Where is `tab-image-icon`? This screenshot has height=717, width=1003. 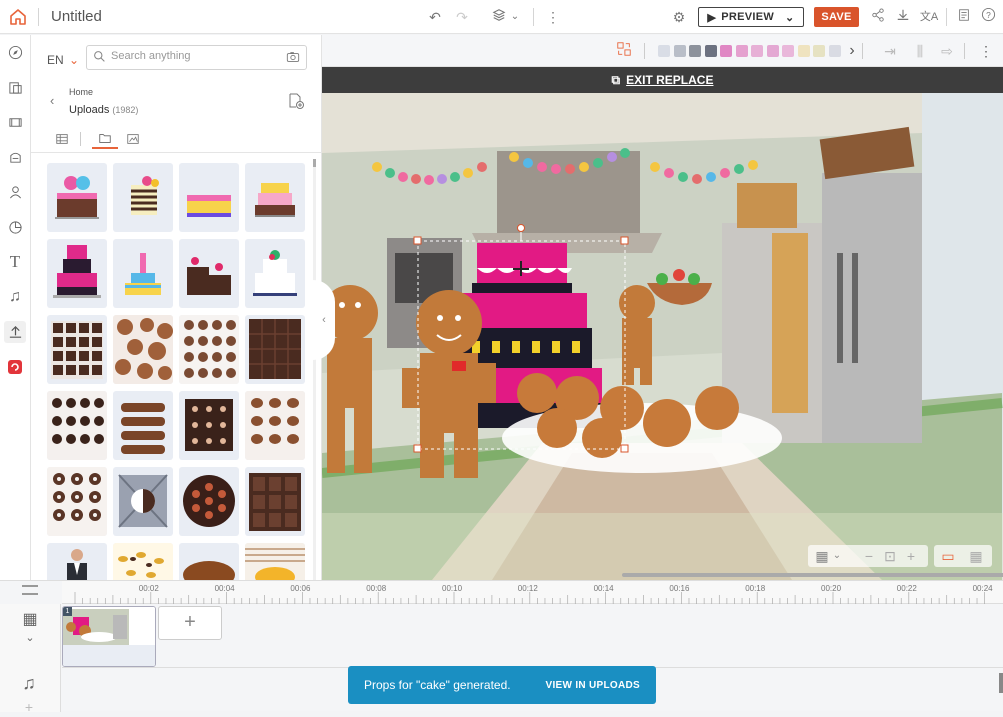 tab-image-icon is located at coordinates (133, 139).